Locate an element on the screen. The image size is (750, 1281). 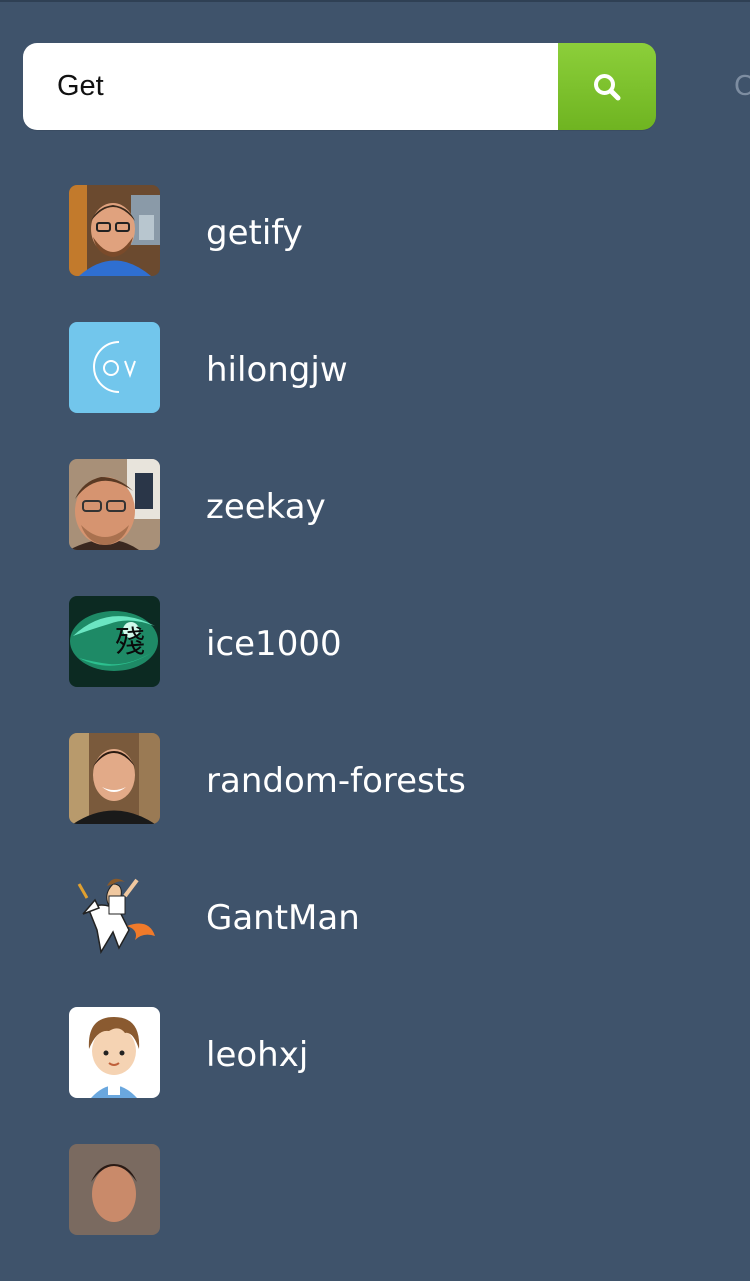
list-item is located at coordinates (375, 1212).